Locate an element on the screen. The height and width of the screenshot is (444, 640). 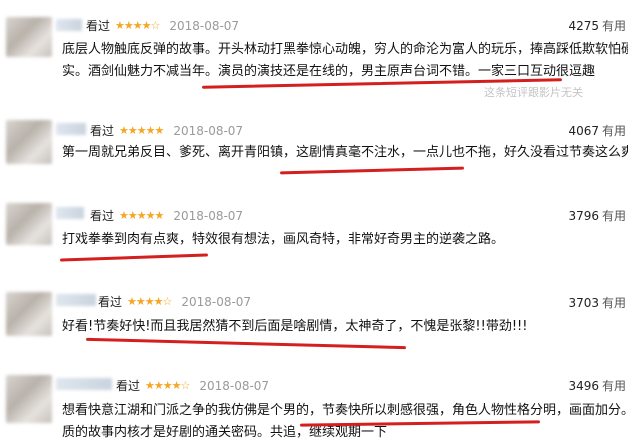
useful-button: 4275 有用 is located at coordinates (597, 25).